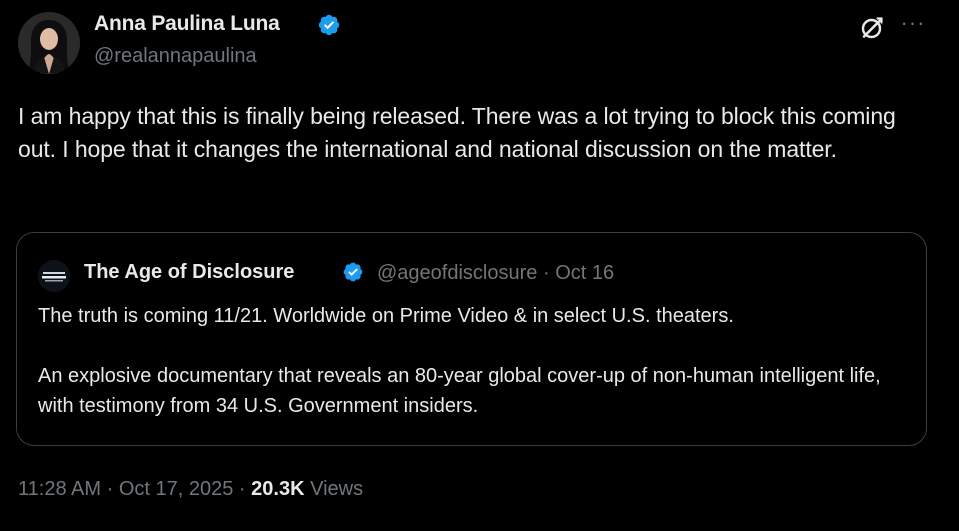  I want to click on author-avatar, so click(49, 43).